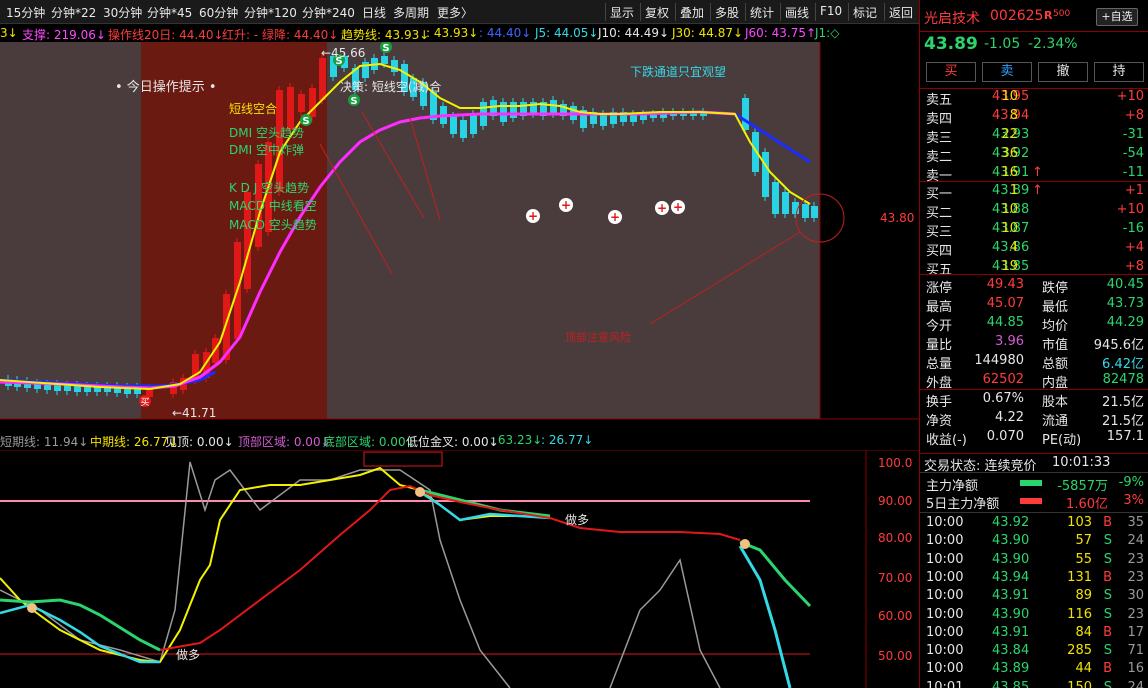 This screenshot has height=688, width=1148. What do you see at coordinates (1037, 190) in the screenshot?
I see `book-arrow: ↑` at bounding box center [1037, 190].